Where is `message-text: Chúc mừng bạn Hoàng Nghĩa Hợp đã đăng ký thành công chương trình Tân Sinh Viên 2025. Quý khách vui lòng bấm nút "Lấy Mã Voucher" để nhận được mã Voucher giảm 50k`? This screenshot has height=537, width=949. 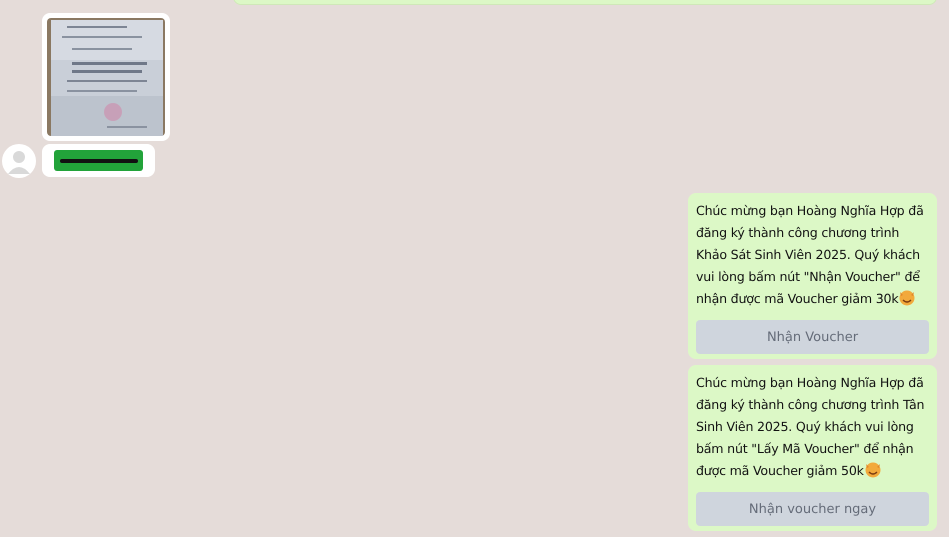
message-text: Chúc mừng bạn Hoàng Nghĩa Hợp đã đăng ký thành công chương trình Tân Sinh Viên 2025. Quý khách vui lòng bấm nút "Lấy Mã Voucher" để nhận được mã Voucher giảm 50k is located at coordinates (811, 427).